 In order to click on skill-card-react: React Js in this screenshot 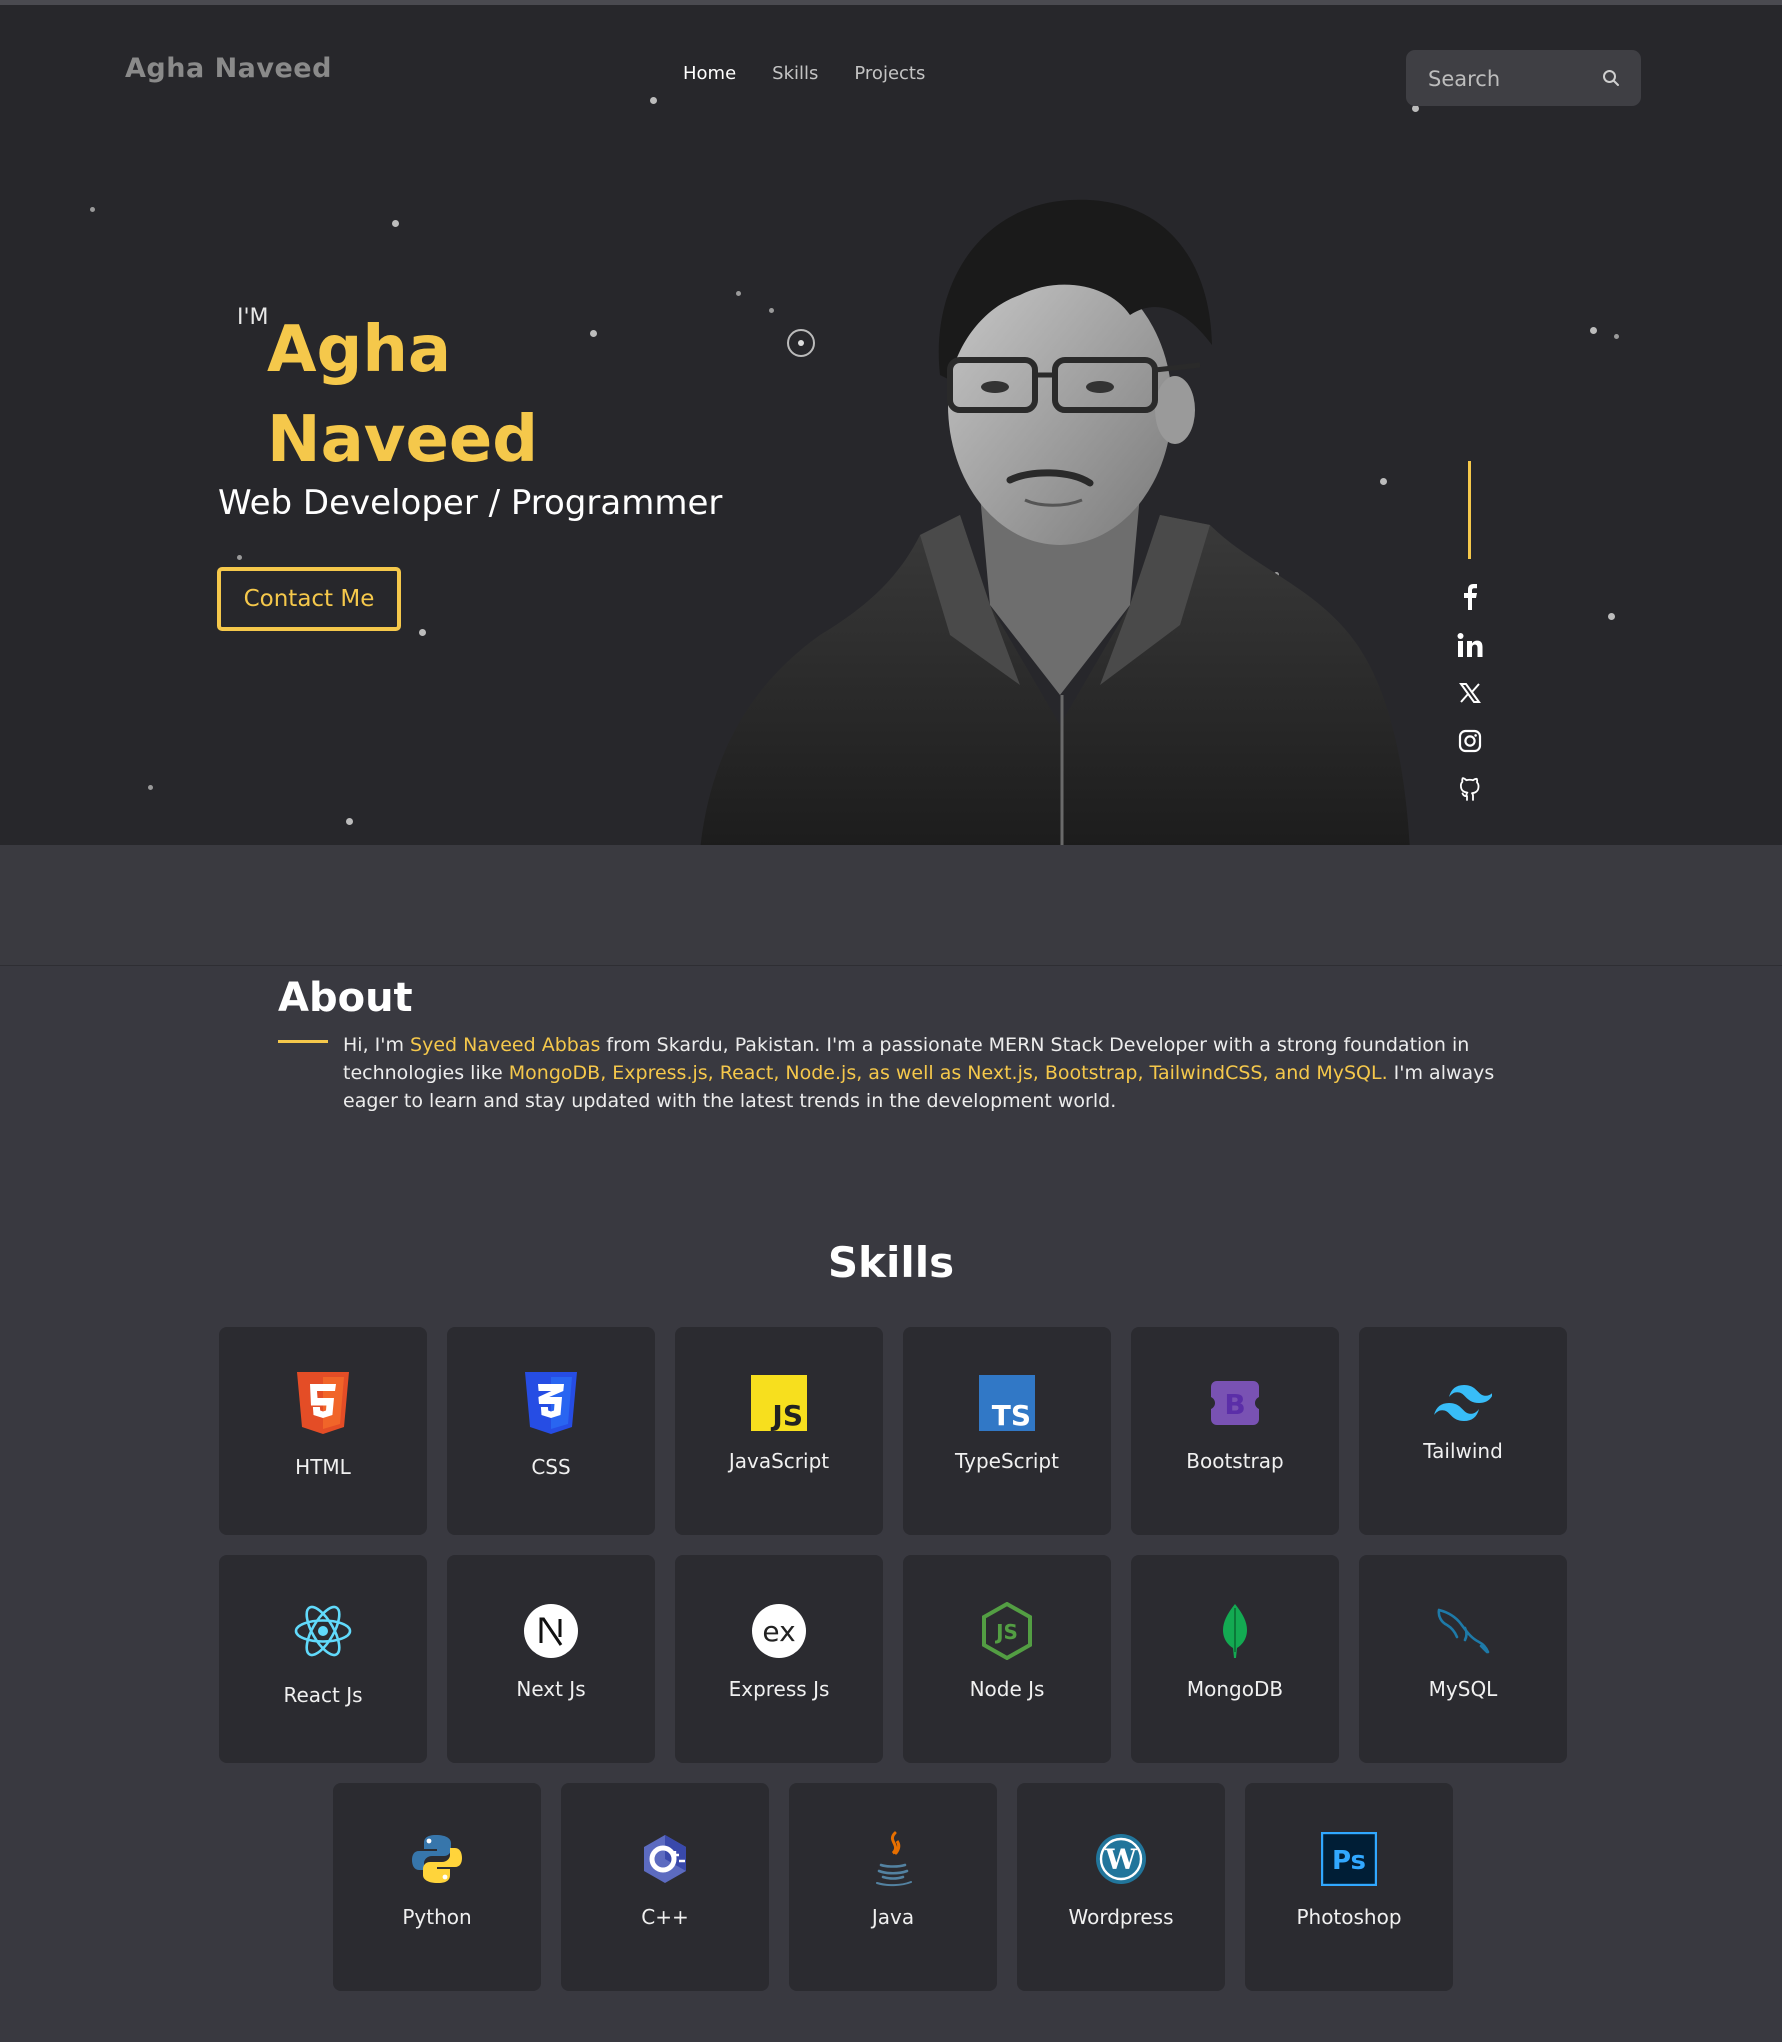, I will do `click(323, 1659)`.